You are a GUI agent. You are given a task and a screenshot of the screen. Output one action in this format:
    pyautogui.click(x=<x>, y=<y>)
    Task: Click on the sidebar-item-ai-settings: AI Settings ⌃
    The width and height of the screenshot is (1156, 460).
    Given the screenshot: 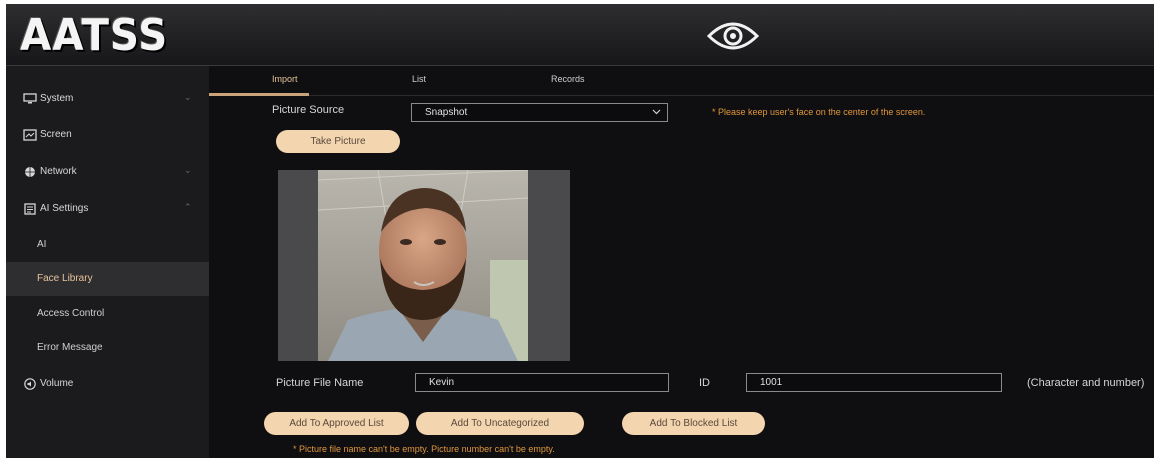 What is the action you would take?
    pyautogui.click(x=107, y=209)
    